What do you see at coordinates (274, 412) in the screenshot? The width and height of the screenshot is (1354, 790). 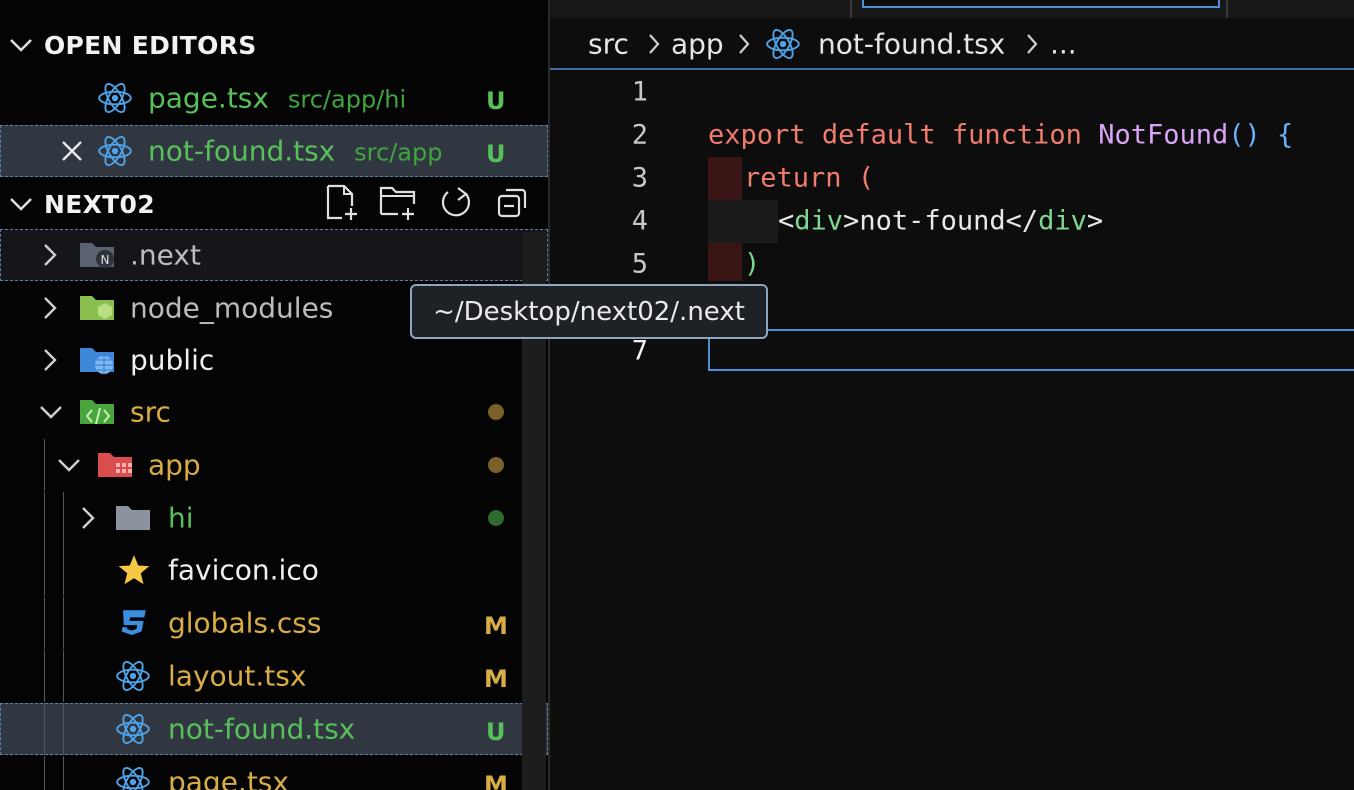 I see `tree-item-src: src` at bounding box center [274, 412].